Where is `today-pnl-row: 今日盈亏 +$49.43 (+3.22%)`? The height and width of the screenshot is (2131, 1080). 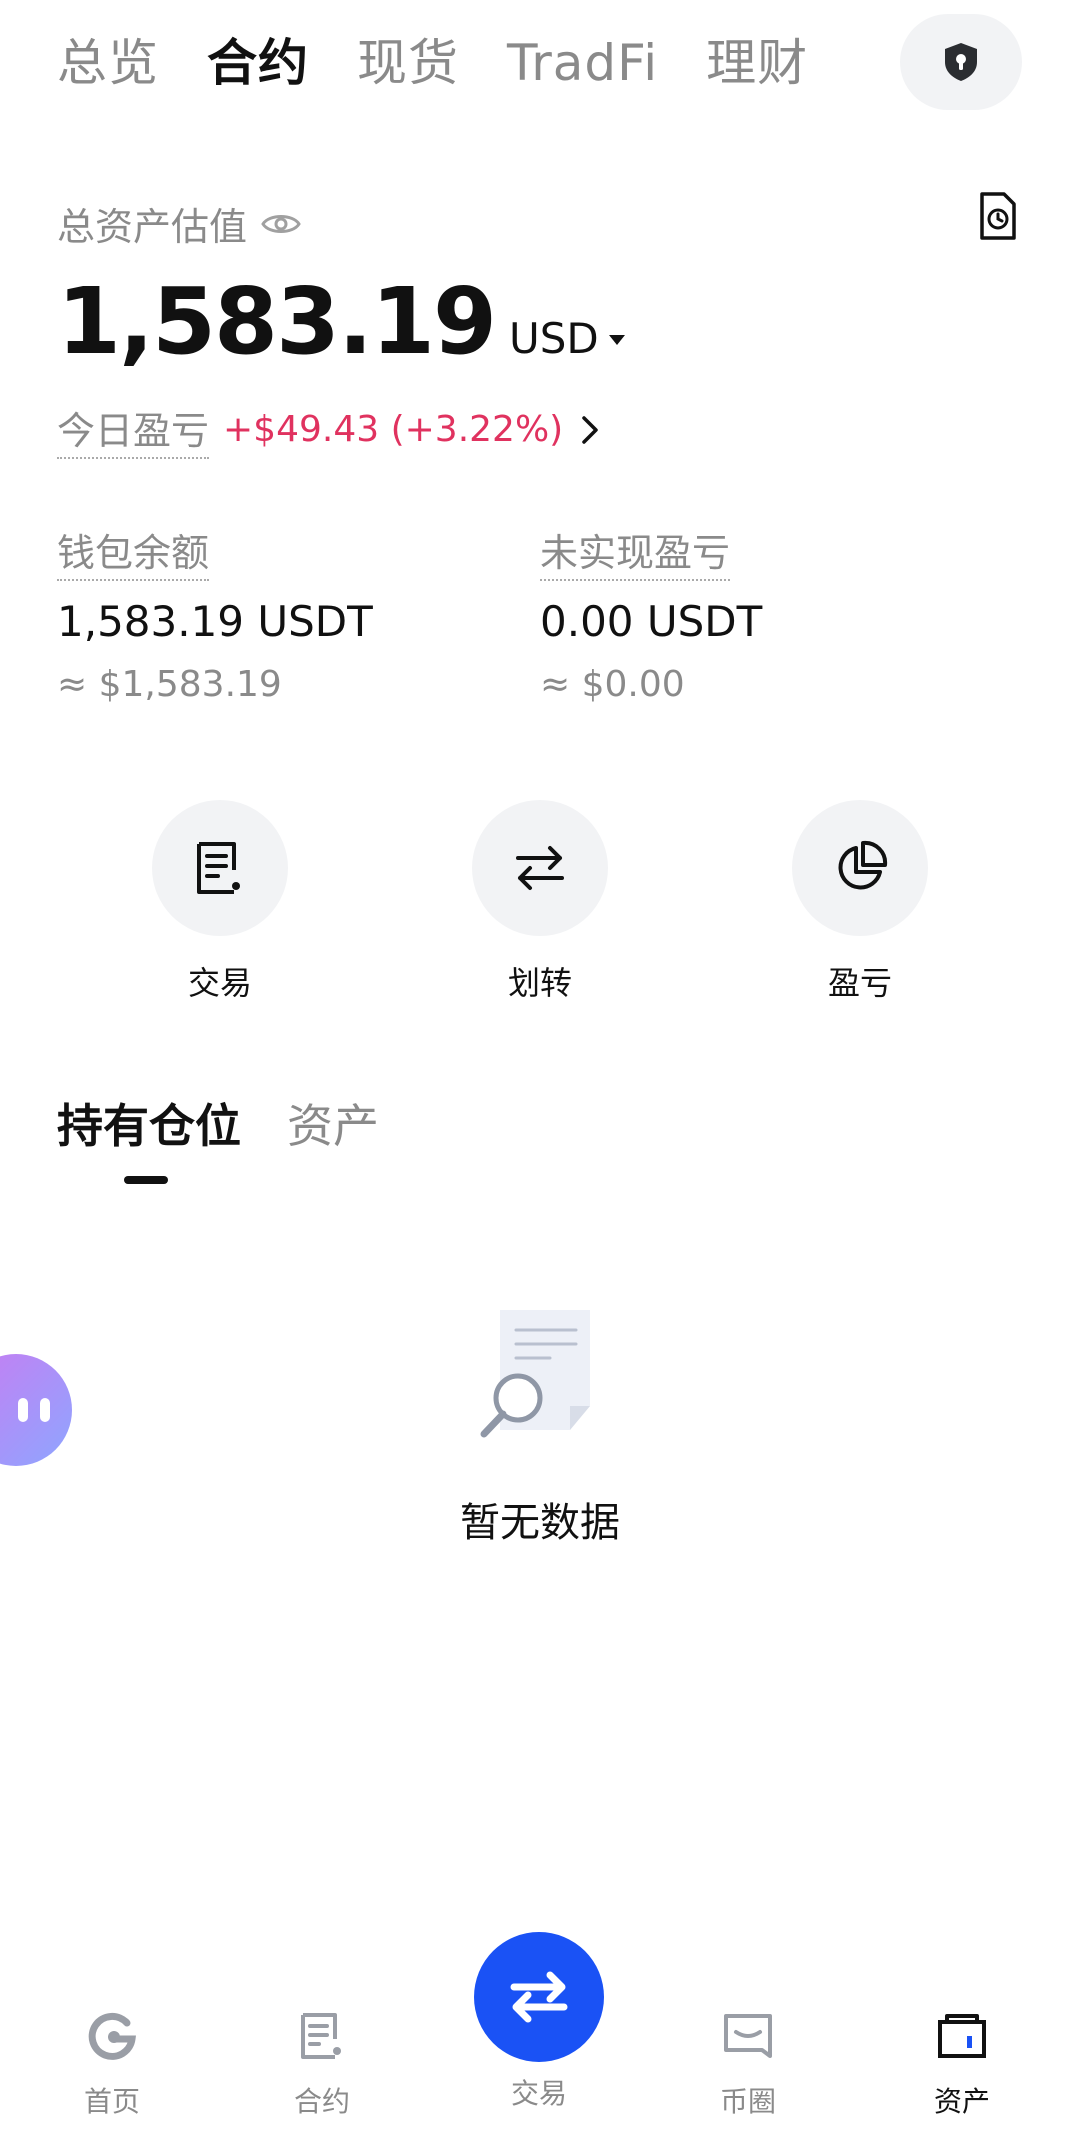
today-pnl-row: 今日盈亏 +$49.43 (+3.22%) is located at coordinates (328, 429).